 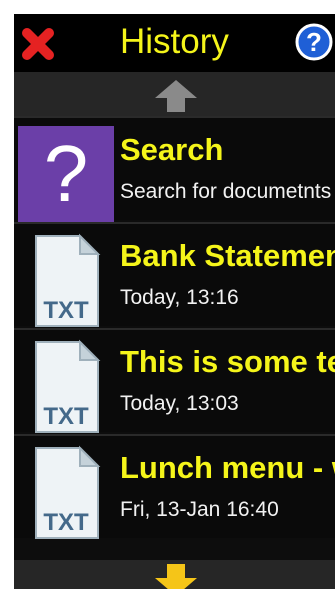 What do you see at coordinates (227, 467) in the screenshot?
I see `item-title: Lunch menu - week` at bounding box center [227, 467].